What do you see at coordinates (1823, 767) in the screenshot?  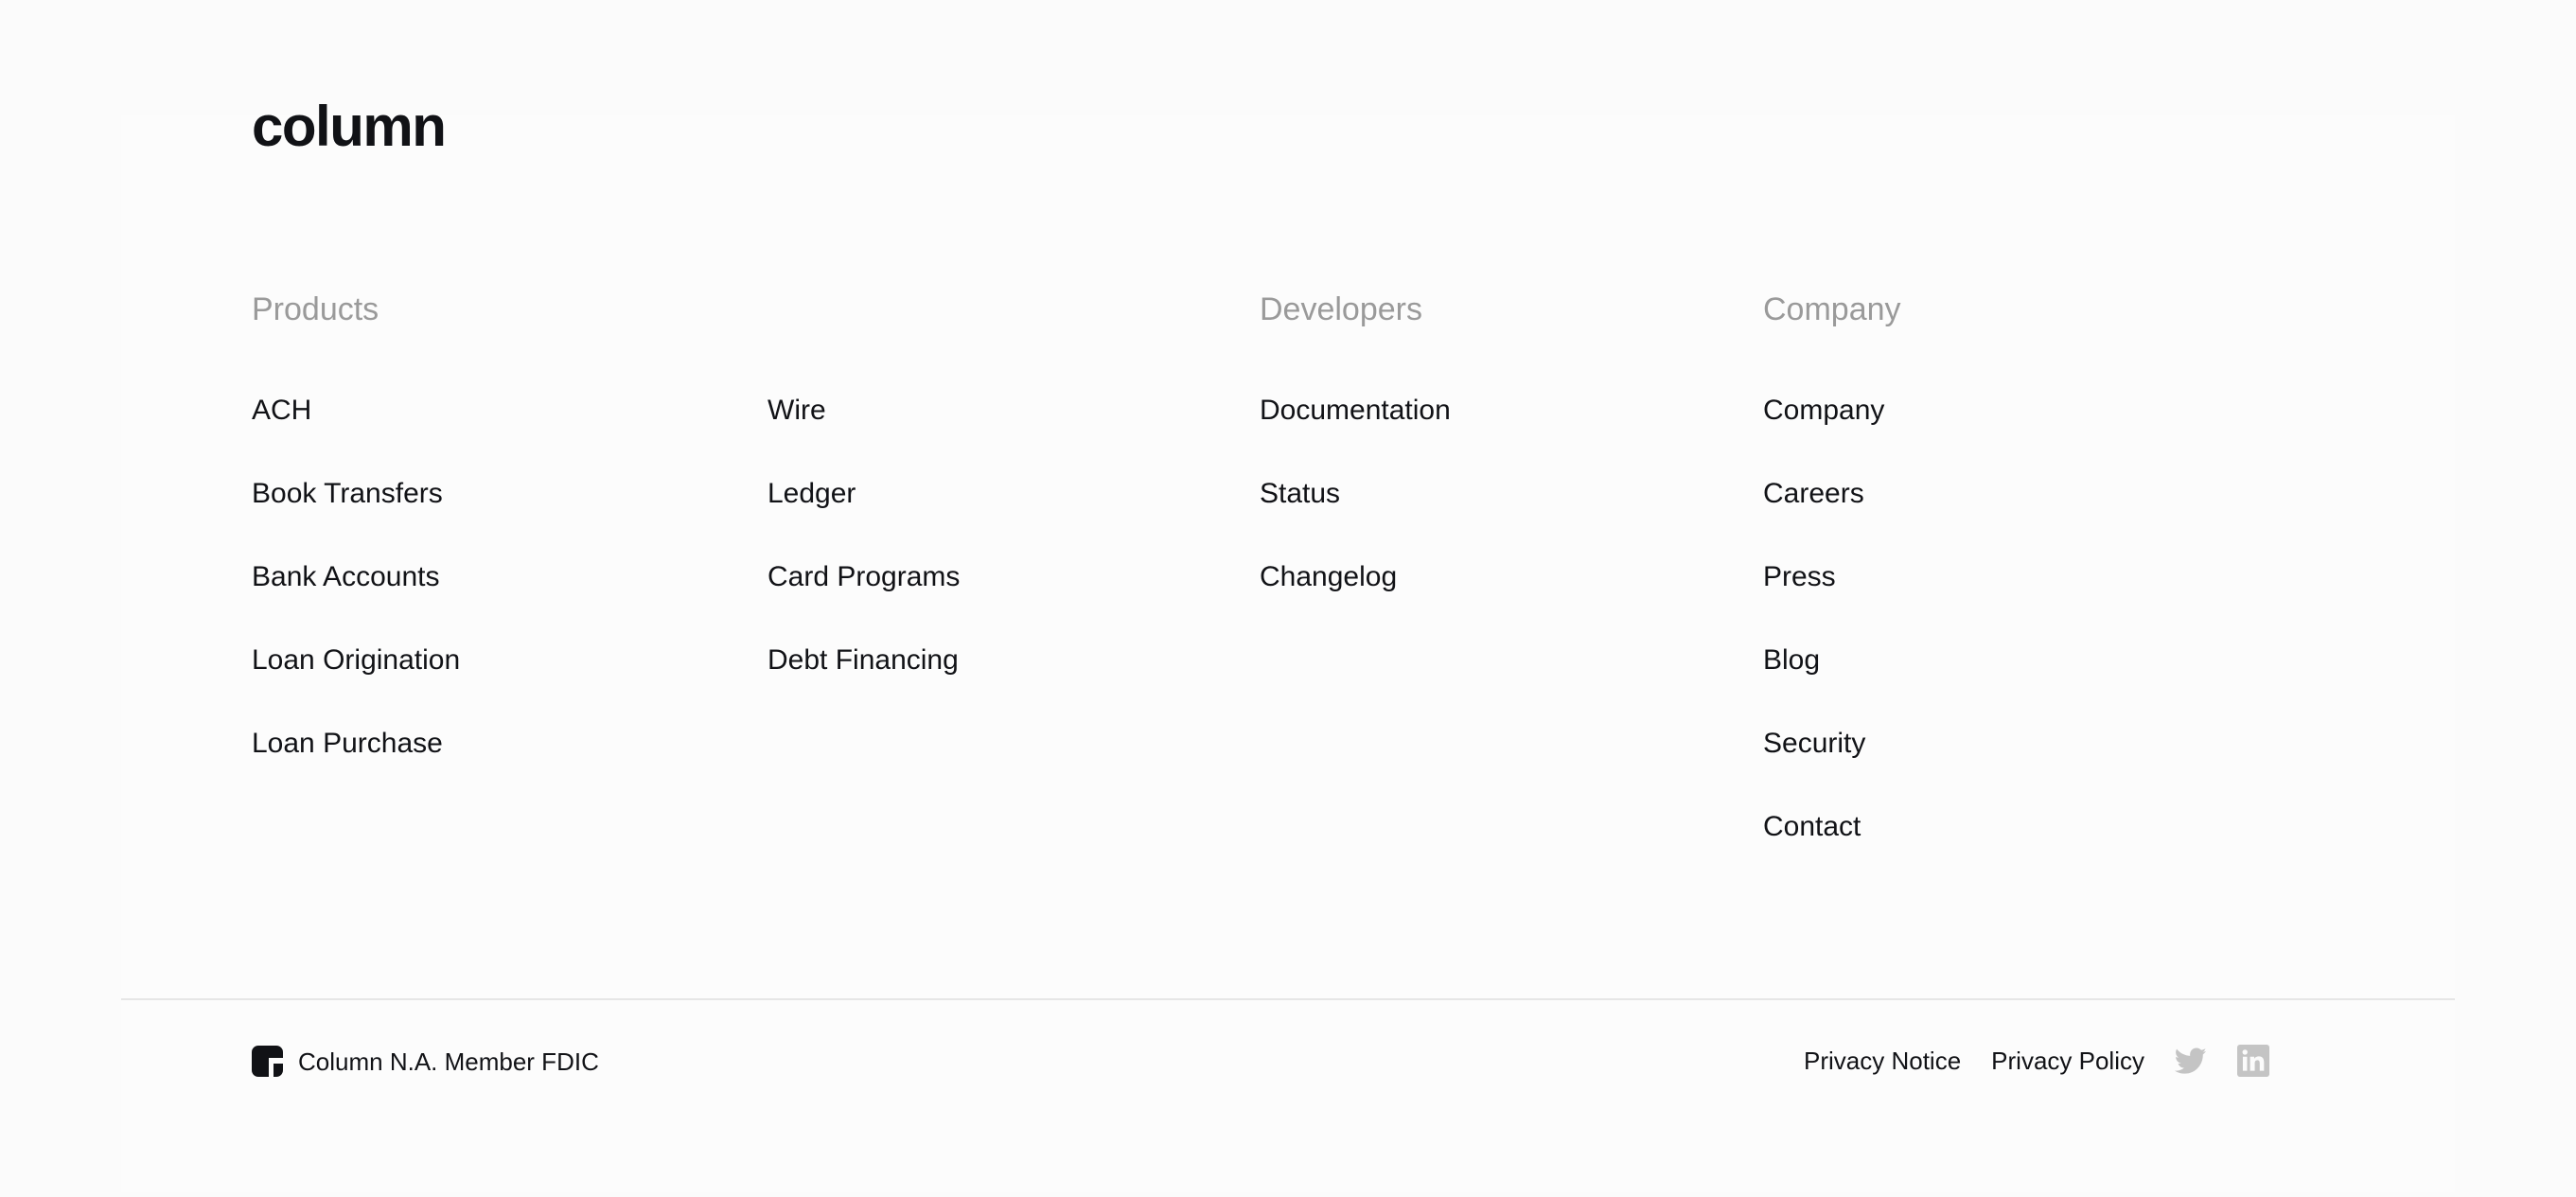 I see `footer-link-security: Security` at bounding box center [1823, 767].